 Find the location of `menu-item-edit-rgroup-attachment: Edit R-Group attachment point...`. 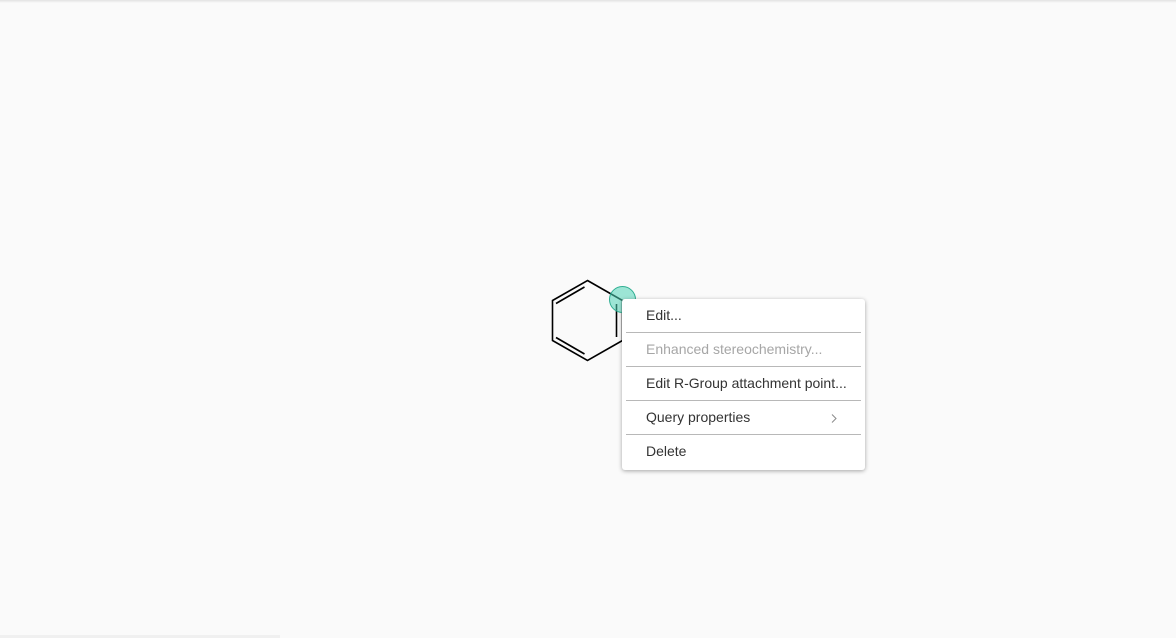

menu-item-edit-rgroup-attachment: Edit R-Group attachment point... is located at coordinates (743, 384).